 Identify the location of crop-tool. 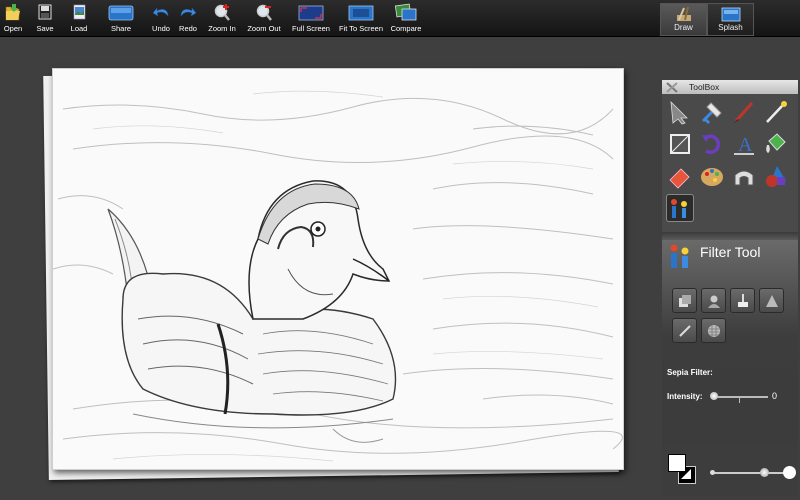
(712, 112).